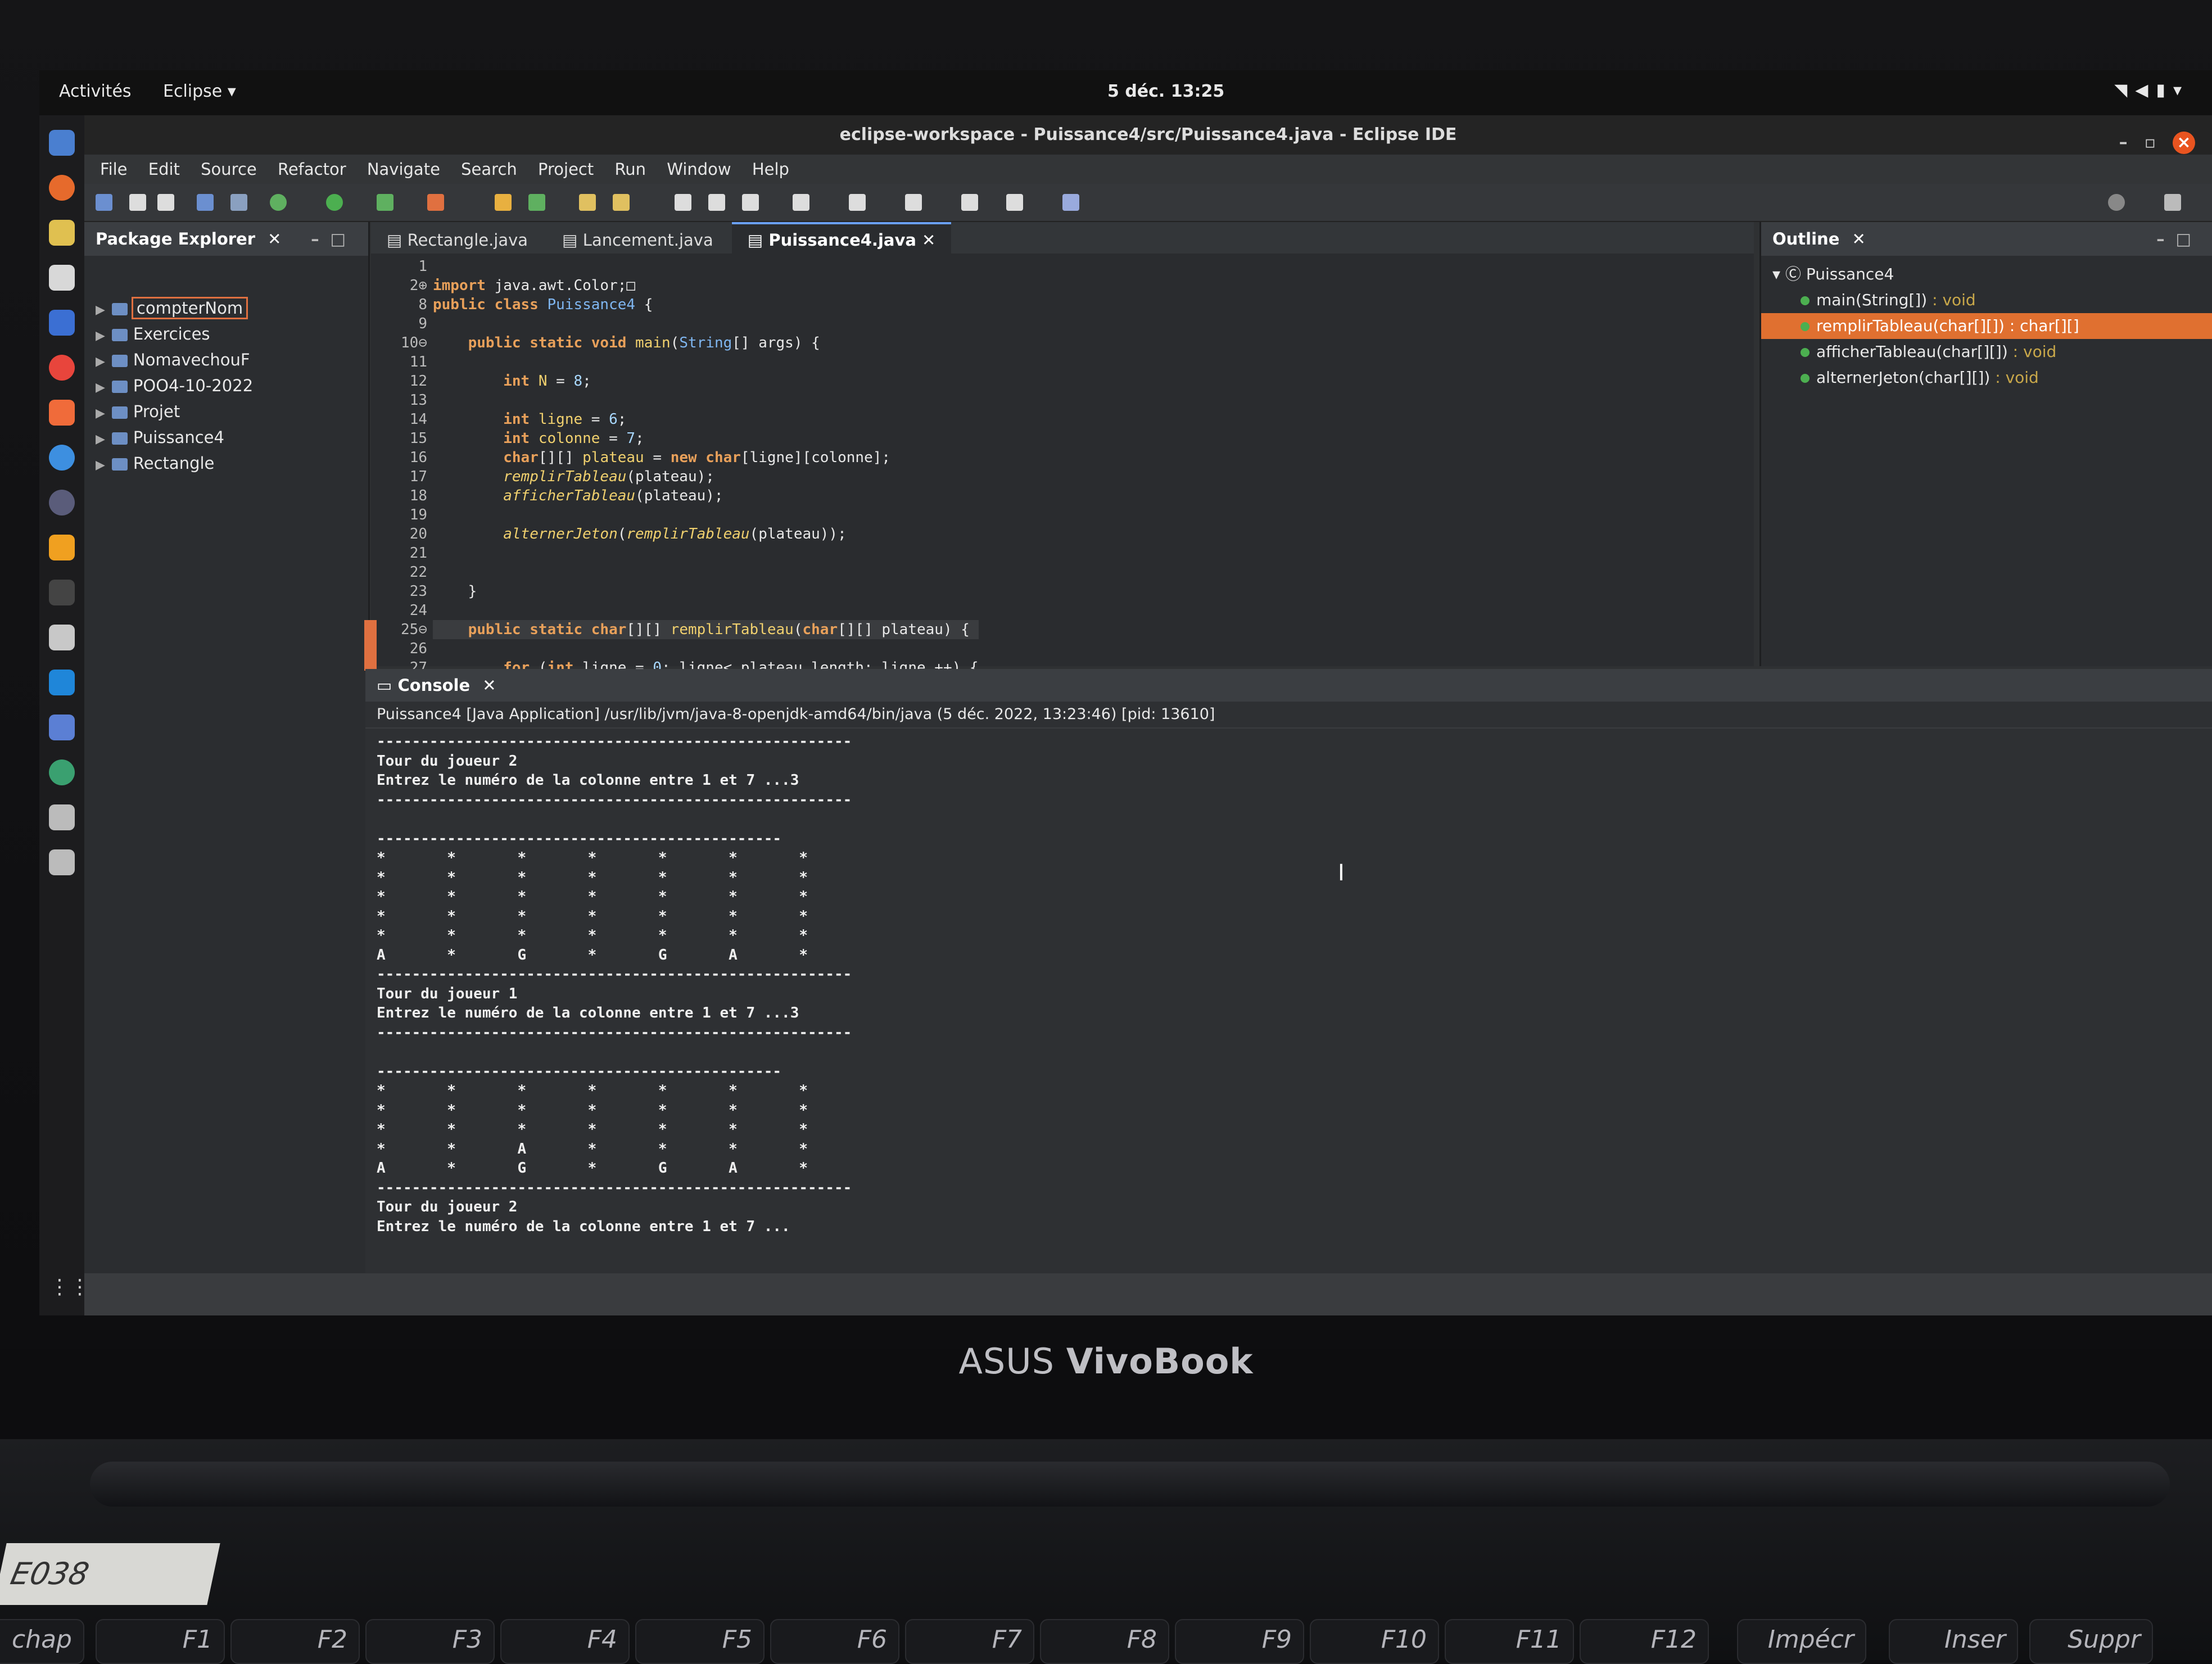  I want to click on outline-item: alternerJeton(char[][]) : void, so click(1986, 378).